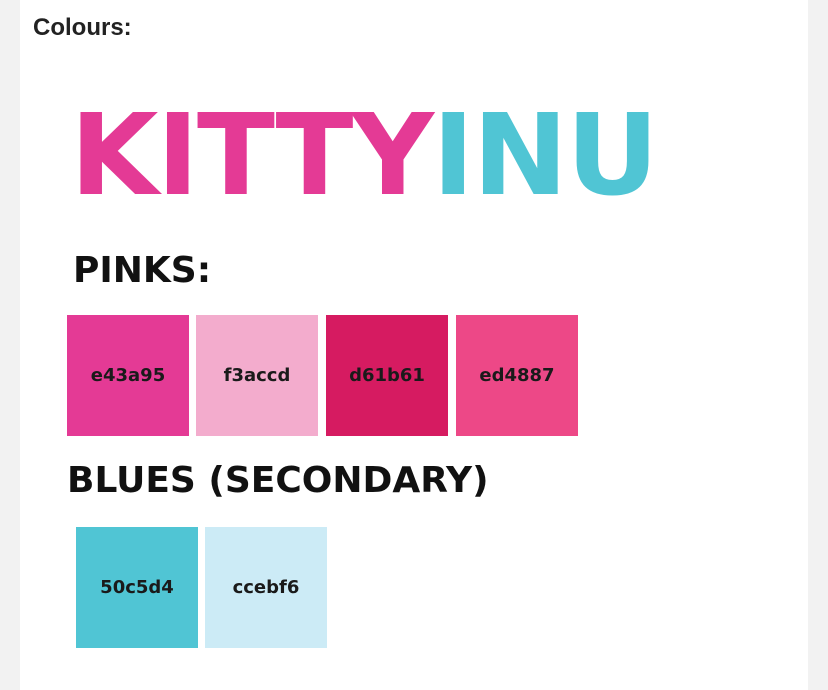 This screenshot has height=690, width=828. Describe the element at coordinates (82, 27) in the screenshot. I see `colours-heading: Colours:` at that location.